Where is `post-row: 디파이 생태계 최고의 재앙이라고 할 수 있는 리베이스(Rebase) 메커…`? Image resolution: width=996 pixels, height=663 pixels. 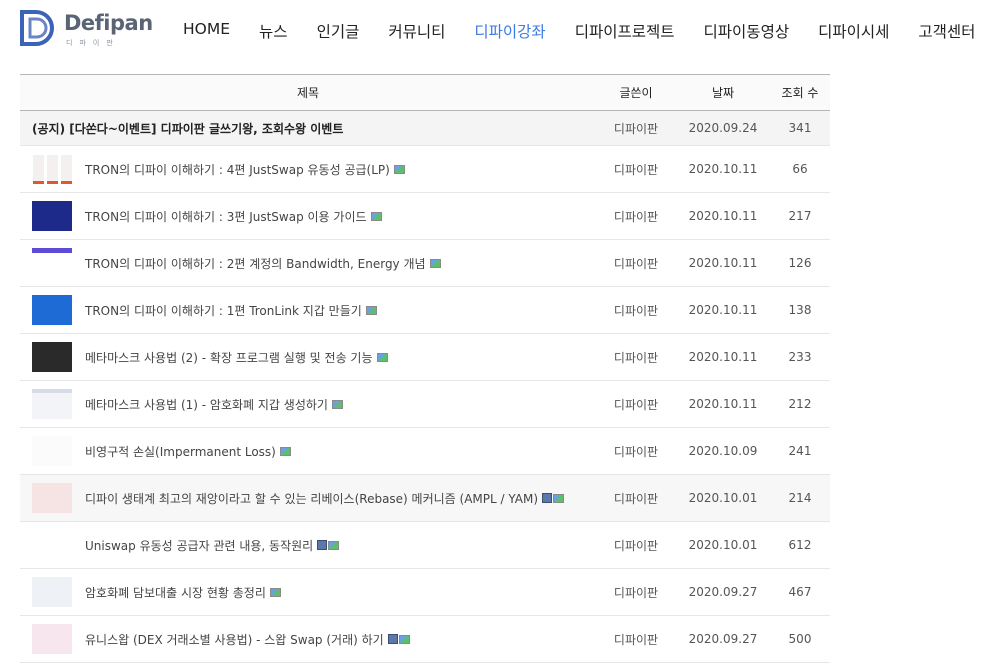 post-row: 디파이 생태계 최고의 재앙이라고 할 수 있는 리베이스(Rebase) 메커… is located at coordinates (425, 498).